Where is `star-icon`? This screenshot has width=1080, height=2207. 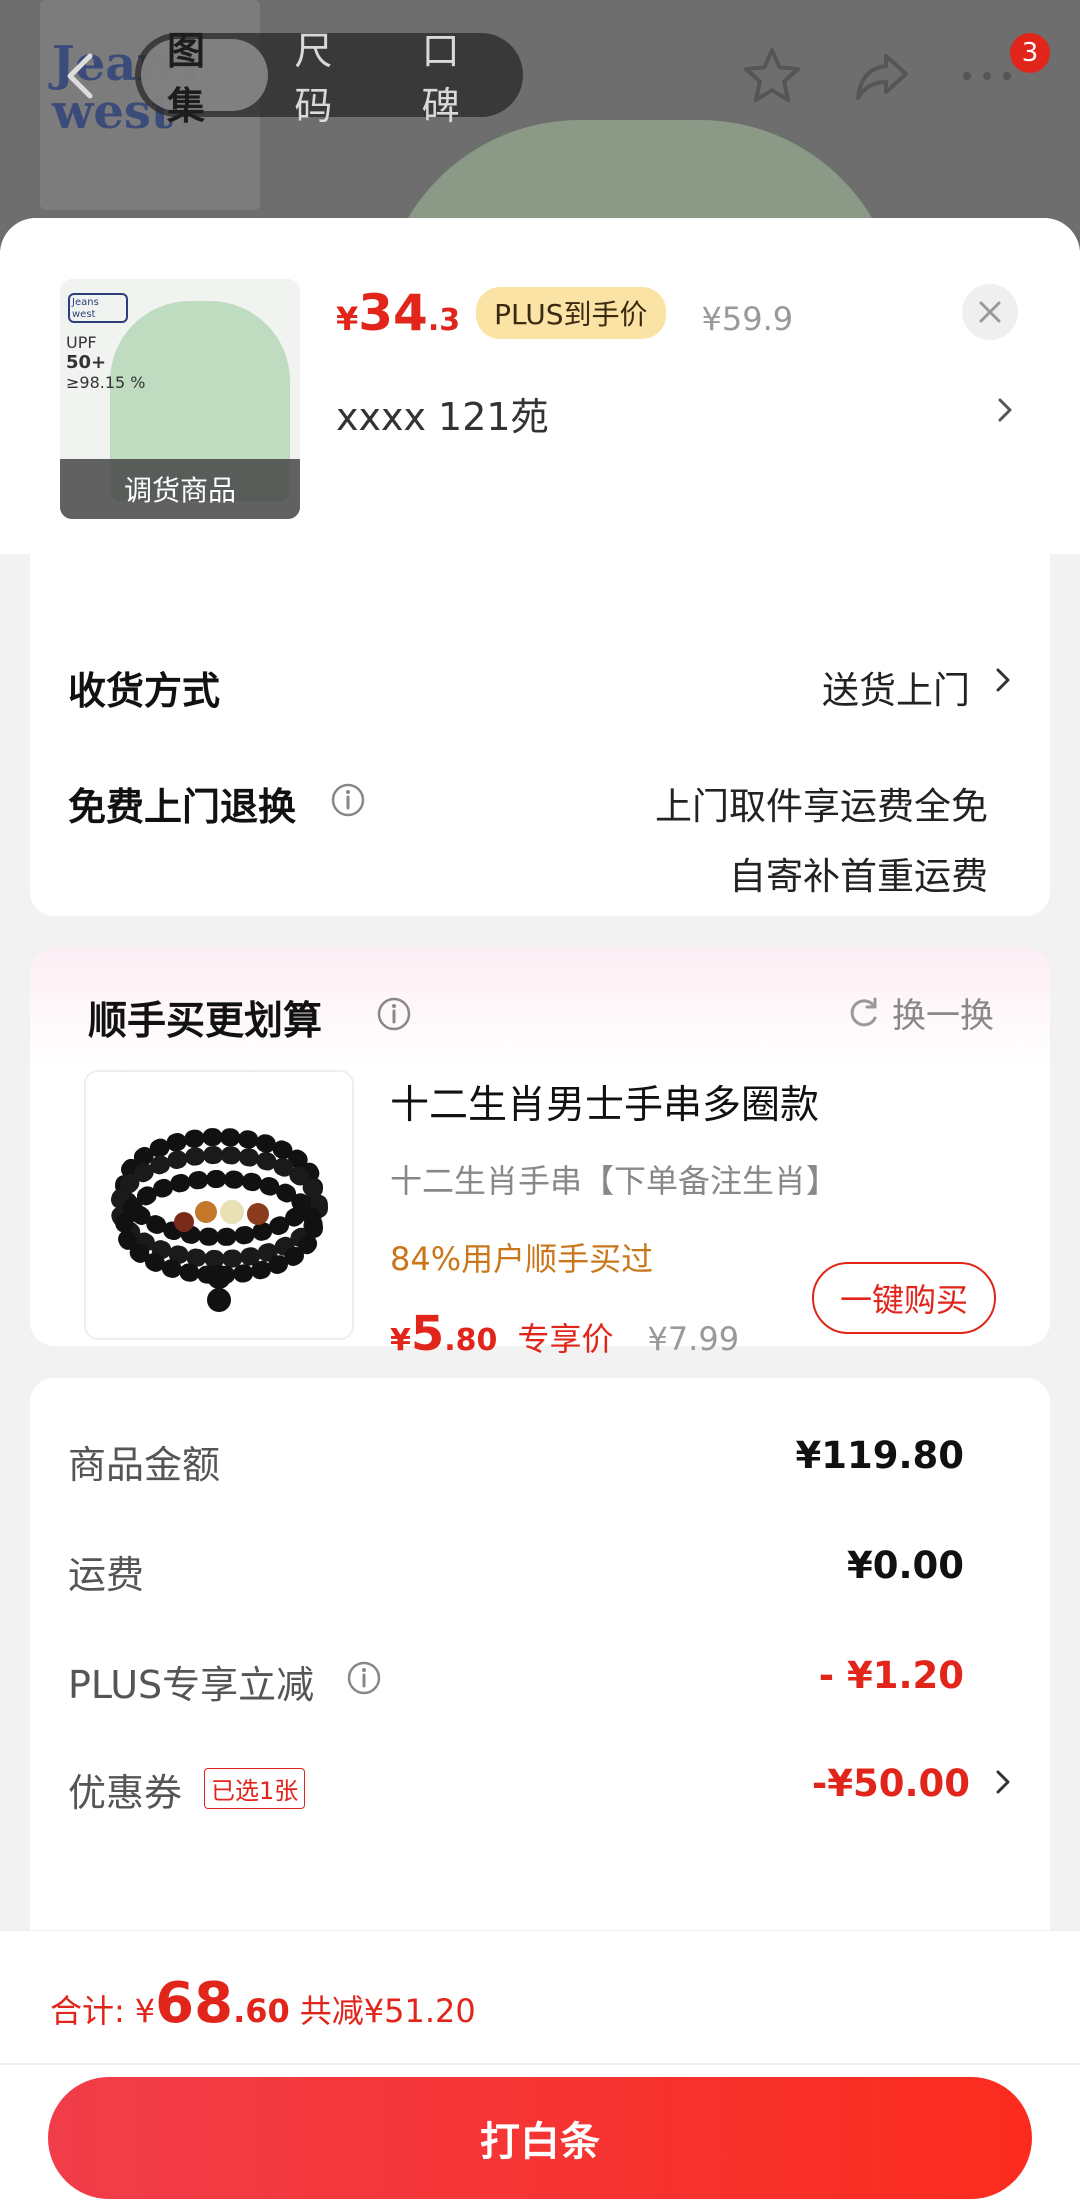 star-icon is located at coordinates (772, 76).